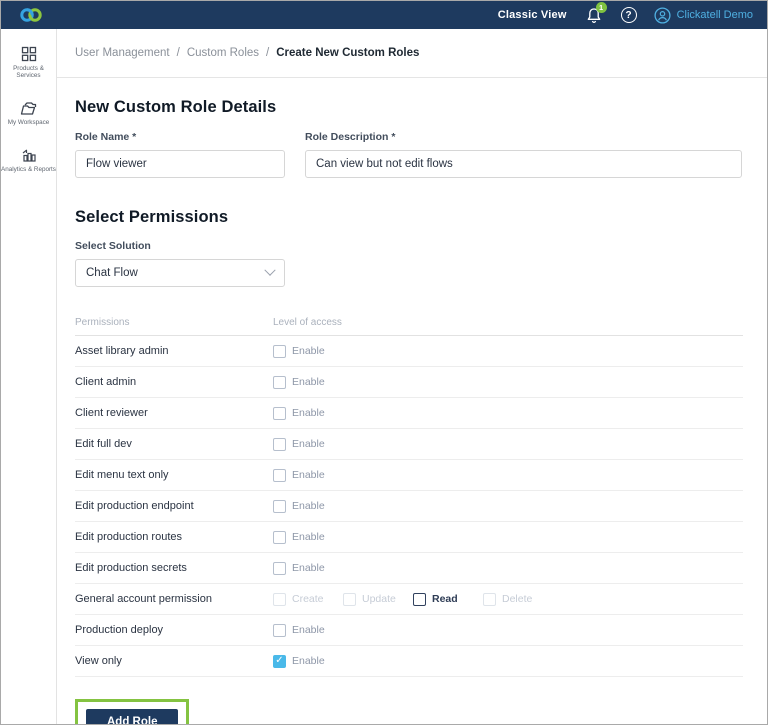  What do you see at coordinates (409, 630) in the screenshot?
I see `table-row: Production deploy Enable` at bounding box center [409, 630].